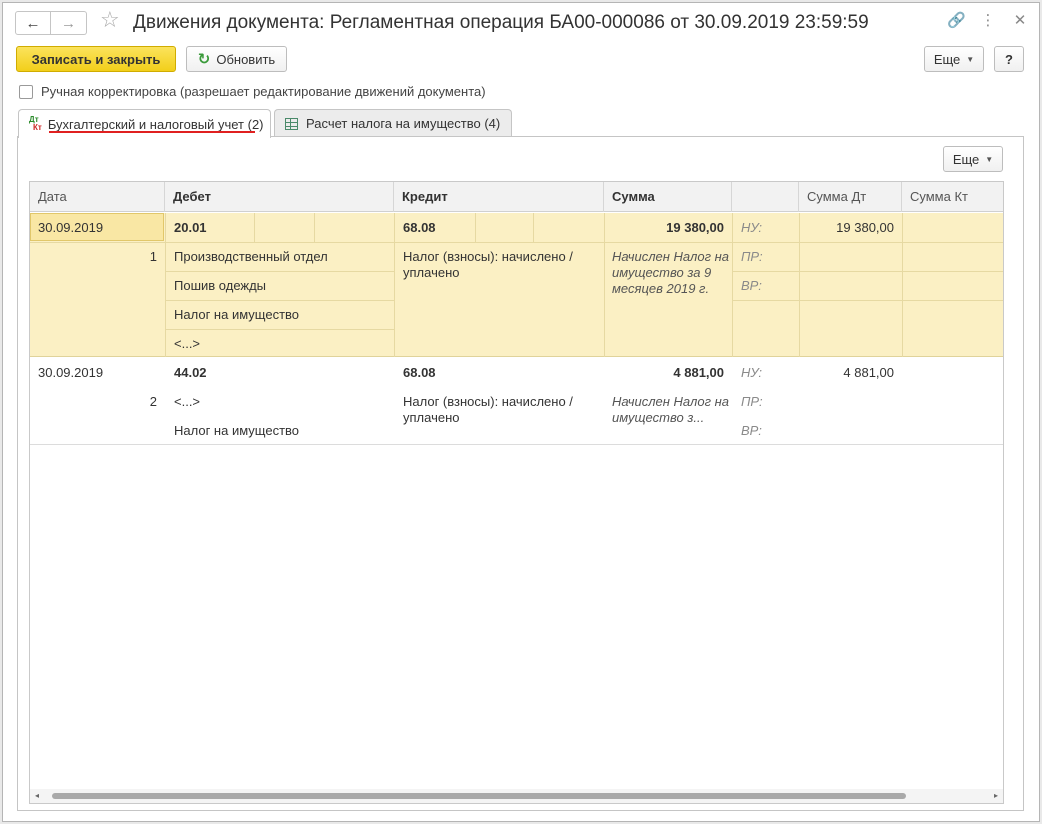 This screenshot has height=824, width=1042. What do you see at coordinates (850, 197) in the screenshot?
I see `col-sum-dt: Сумма Дт` at bounding box center [850, 197].